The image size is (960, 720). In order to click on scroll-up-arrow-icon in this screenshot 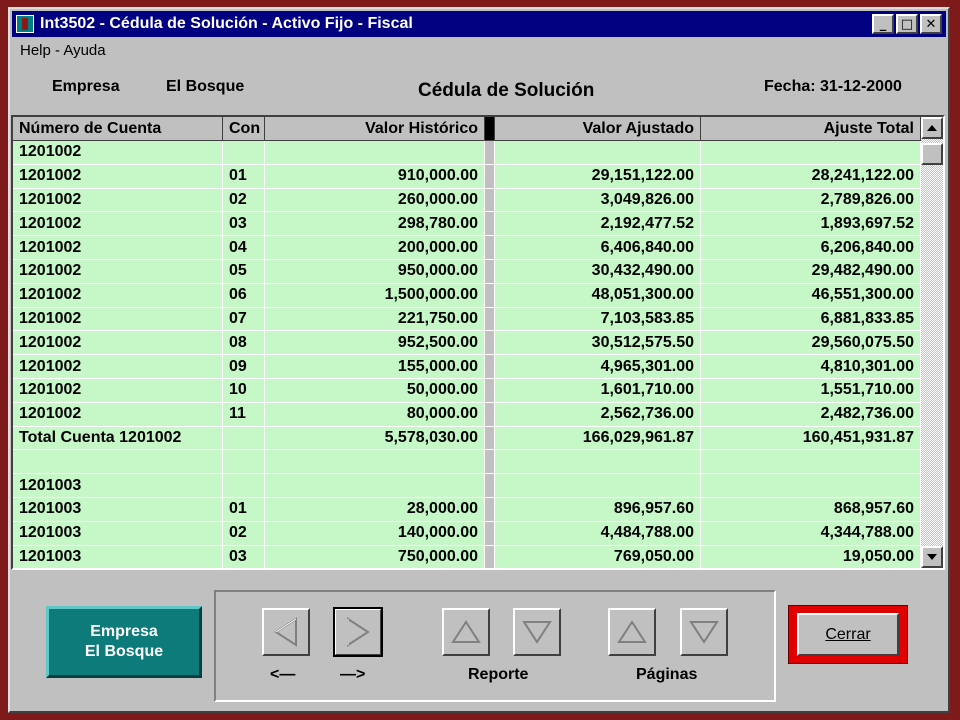, I will do `click(932, 128)`.